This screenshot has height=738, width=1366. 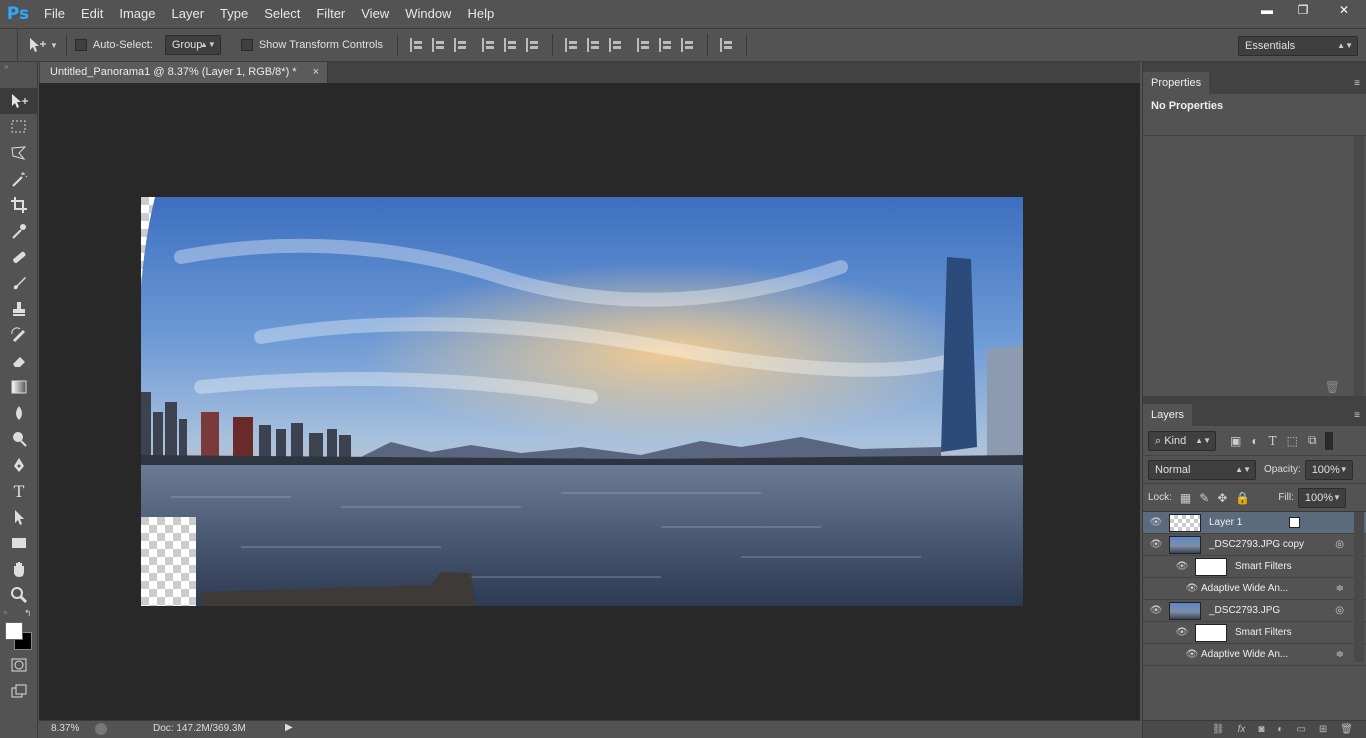 What do you see at coordinates (1222, 498) in the screenshot?
I see `lock-position-icon: ✥` at bounding box center [1222, 498].